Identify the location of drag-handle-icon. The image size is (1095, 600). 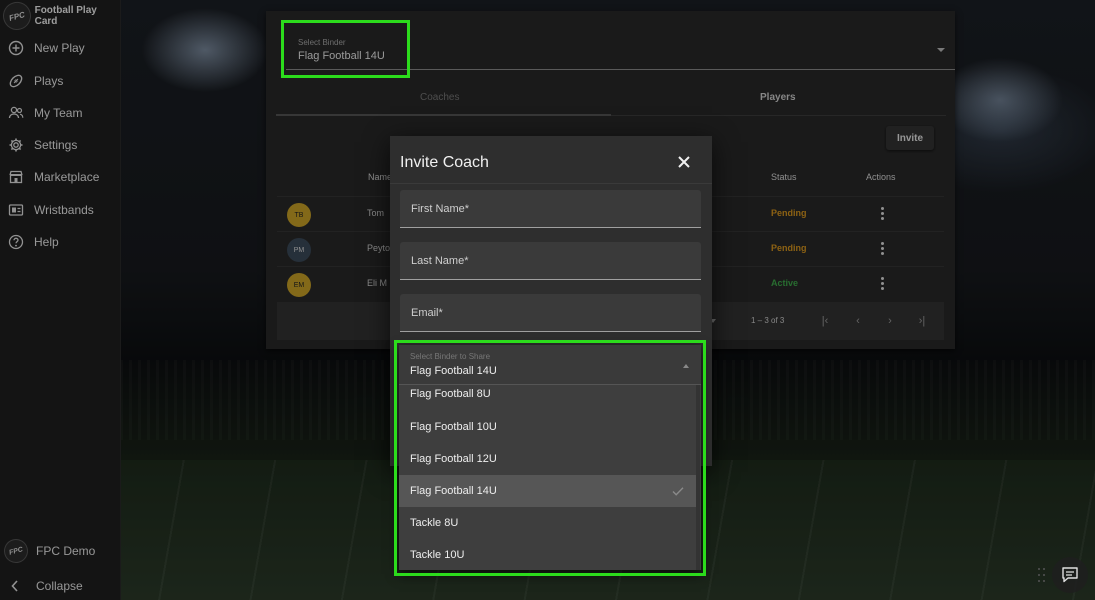
(1042, 575).